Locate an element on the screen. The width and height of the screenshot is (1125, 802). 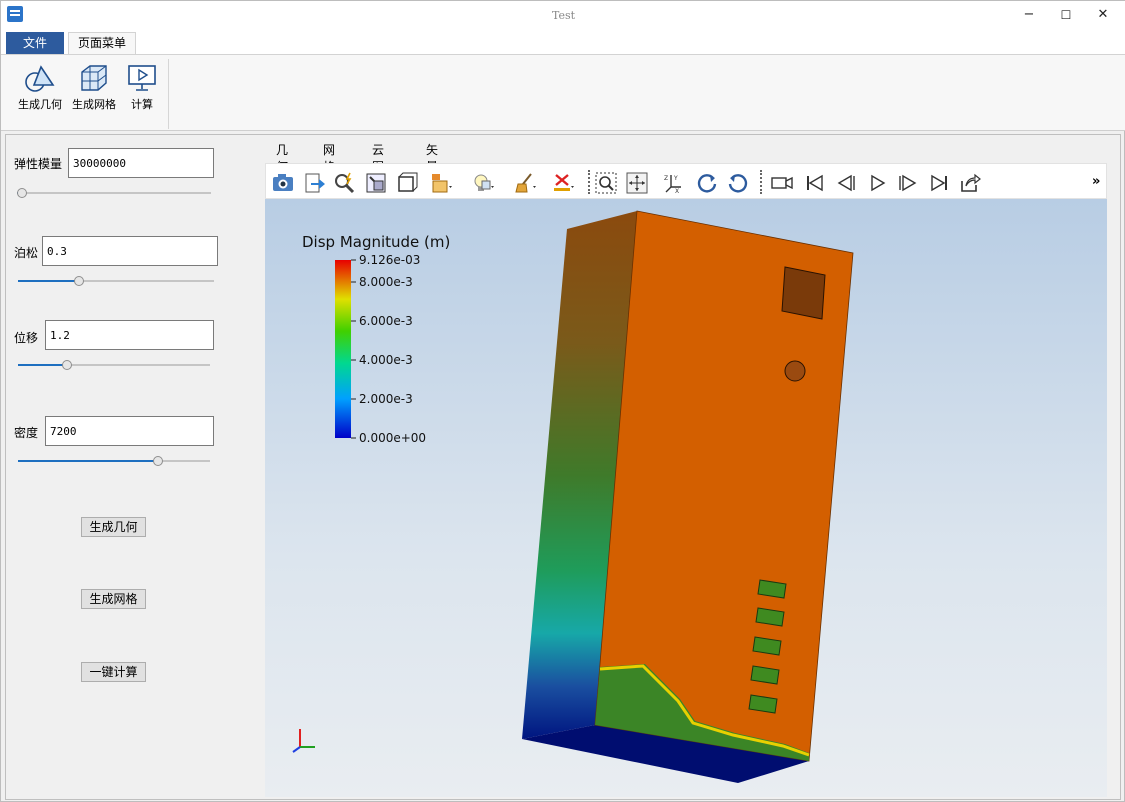
generate-mesh-ribbon-button: 生成网格 is located at coordinates (94, 91).